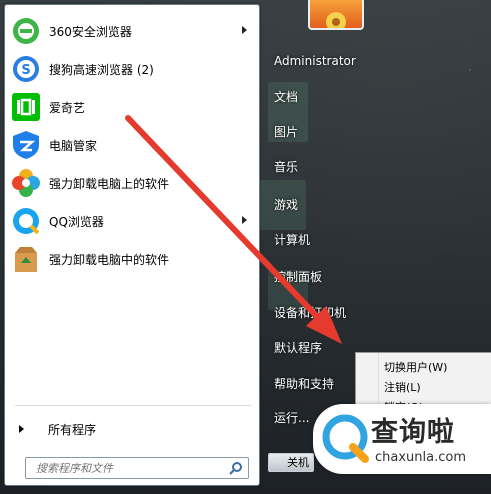 The image size is (491, 494). What do you see at coordinates (76, 221) in the screenshot?
I see `program-label: QQ浏览器` at bounding box center [76, 221].